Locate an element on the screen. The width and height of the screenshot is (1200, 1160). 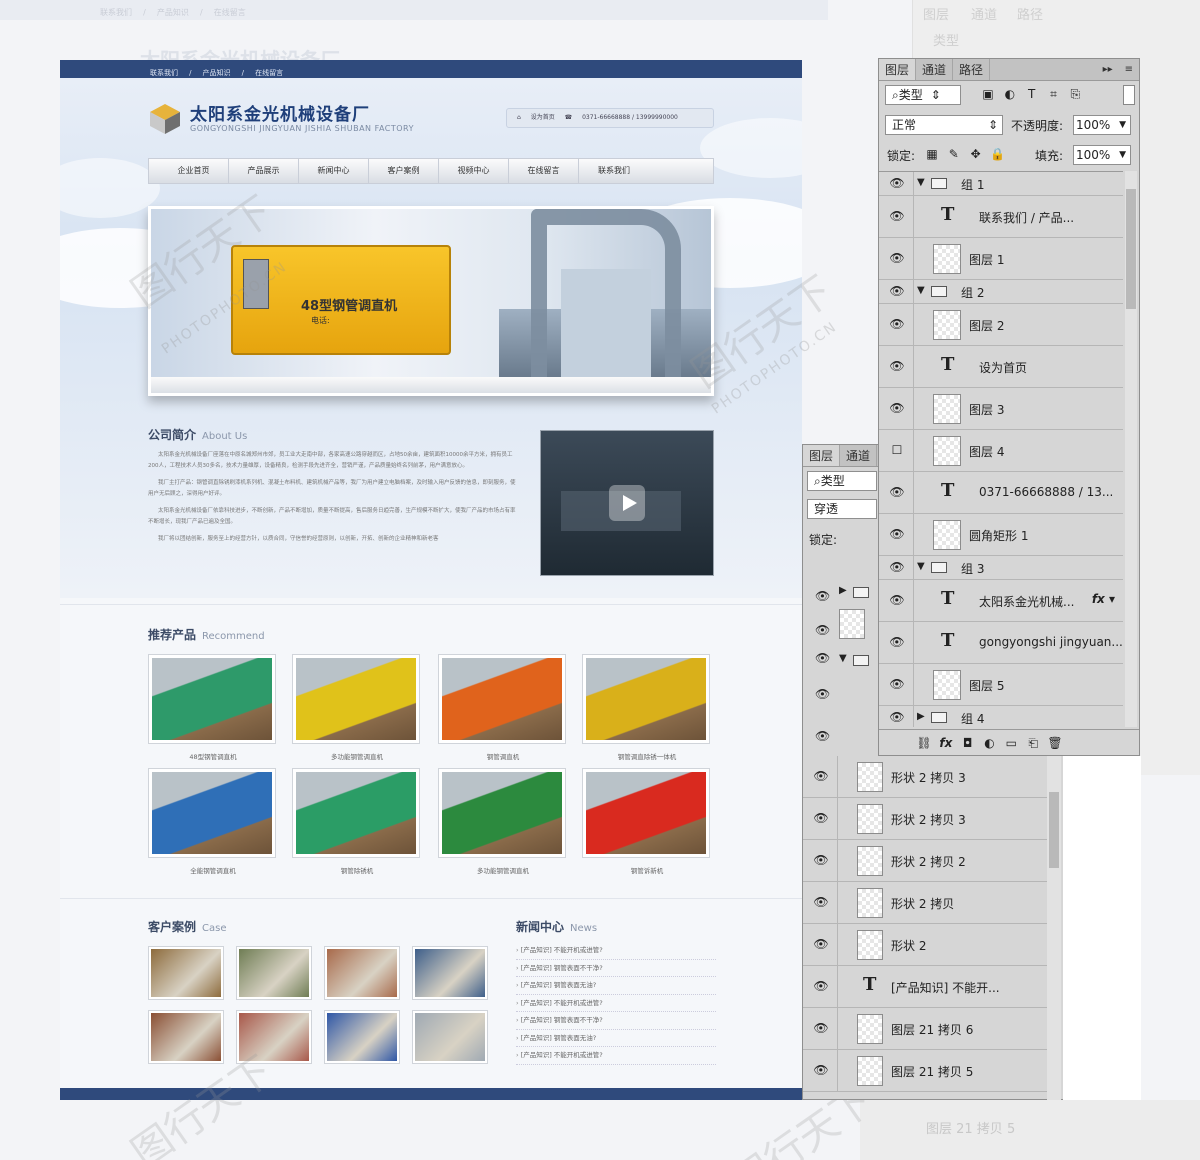
tab-channels-secondary: 通道 is located at coordinates (859, 455).